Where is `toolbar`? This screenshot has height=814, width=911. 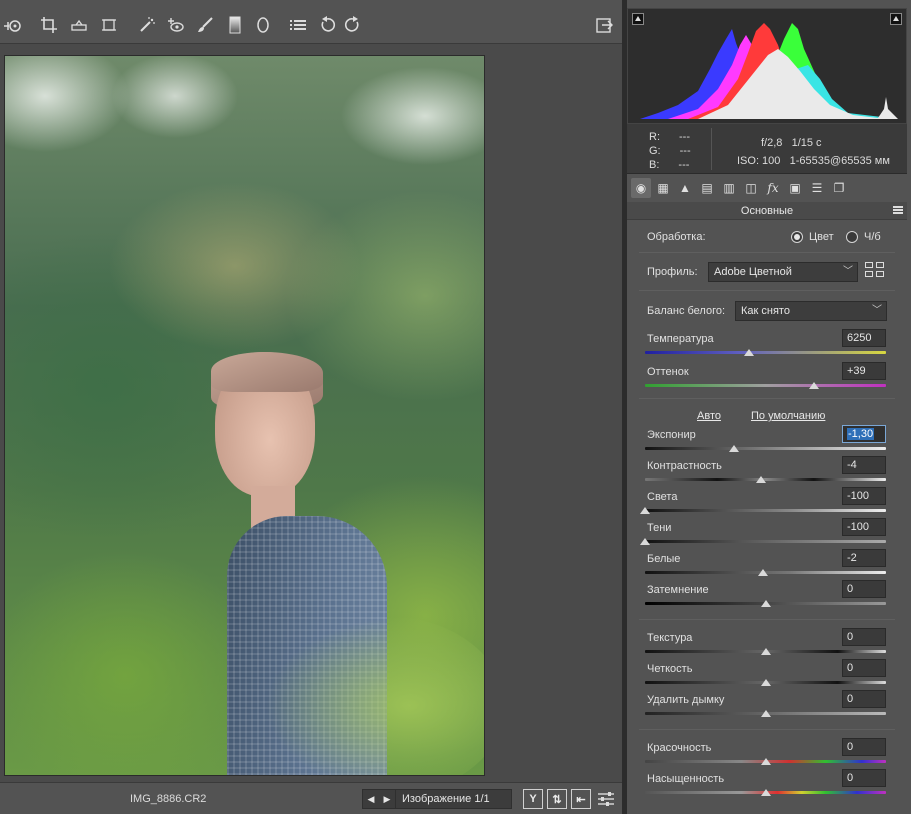 toolbar is located at coordinates (311, 22).